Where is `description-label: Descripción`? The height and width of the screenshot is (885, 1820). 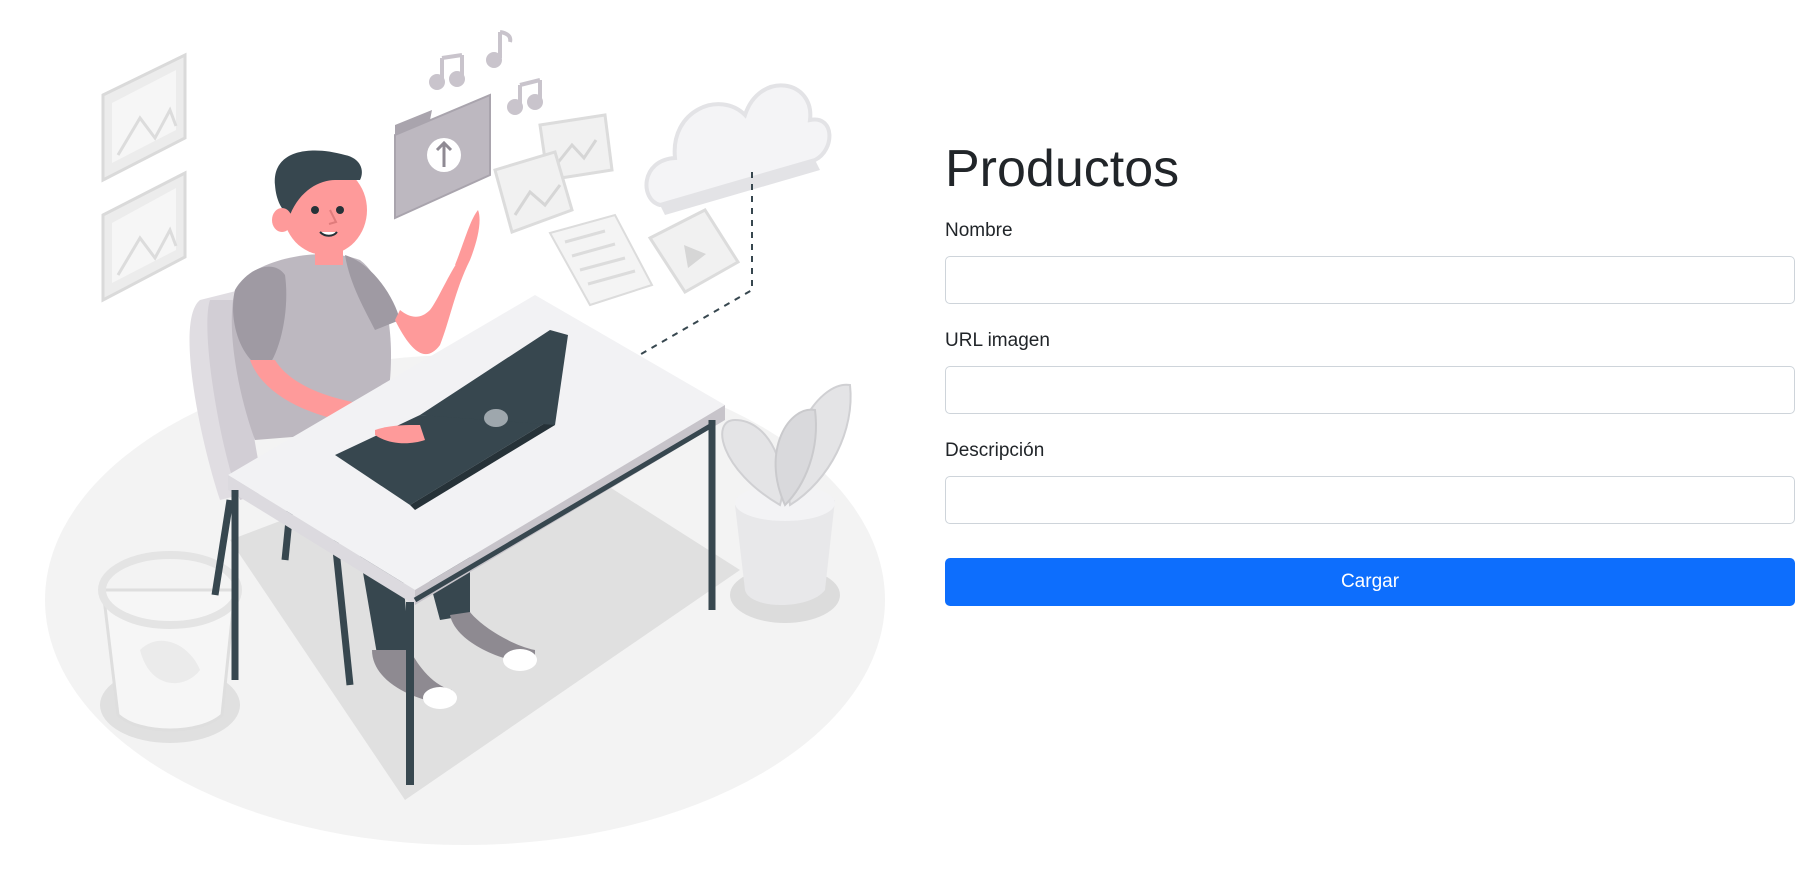 description-label: Descripción is located at coordinates (995, 450).